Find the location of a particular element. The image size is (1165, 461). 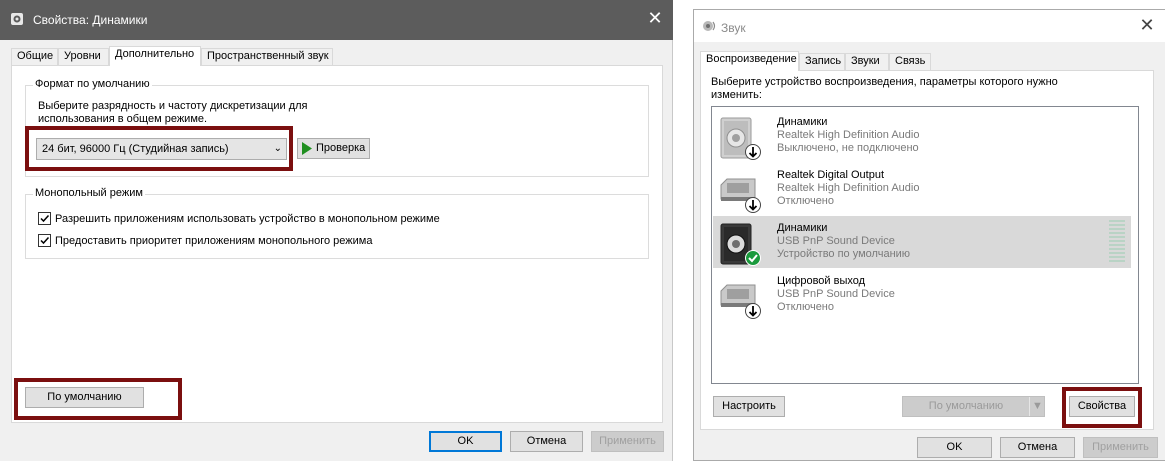

allow-exclusive-checkbox is located at coordinates (44, 218).